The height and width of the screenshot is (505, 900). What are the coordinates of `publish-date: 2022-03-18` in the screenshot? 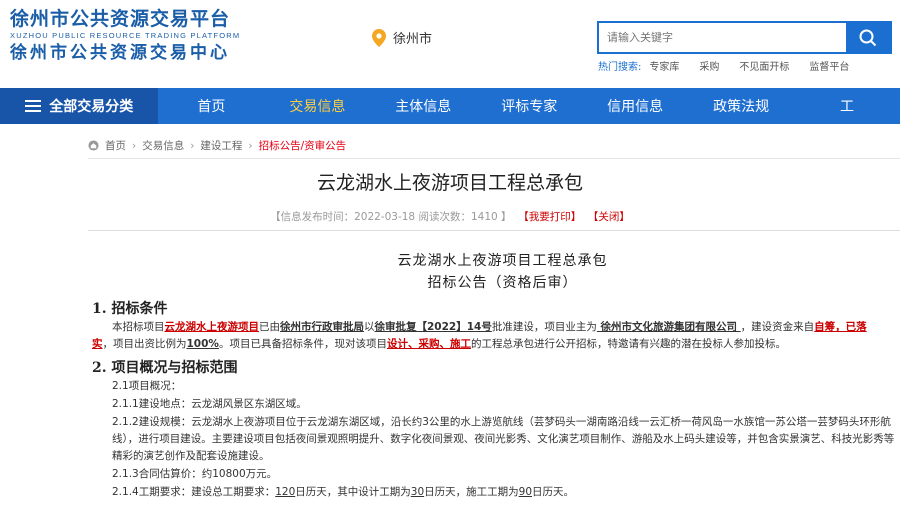 It's located at (385, 217).